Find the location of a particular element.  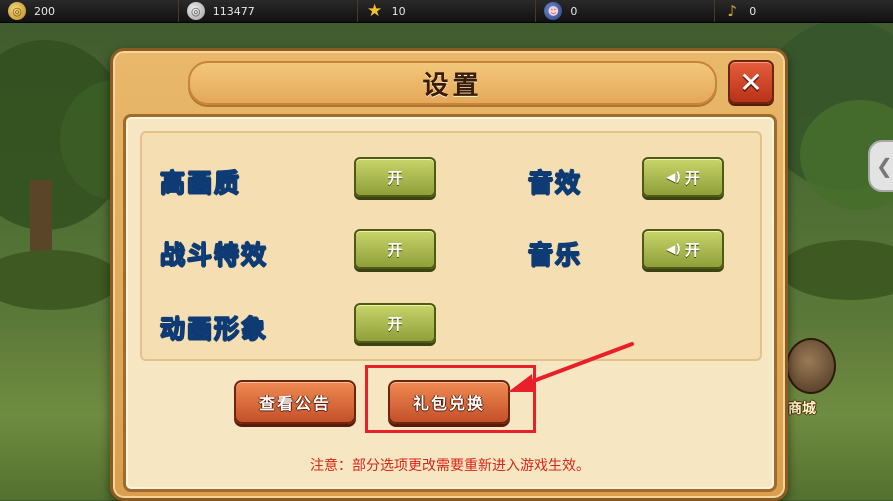

option-label-music: 音乐 is located at coordinates (555, 255).